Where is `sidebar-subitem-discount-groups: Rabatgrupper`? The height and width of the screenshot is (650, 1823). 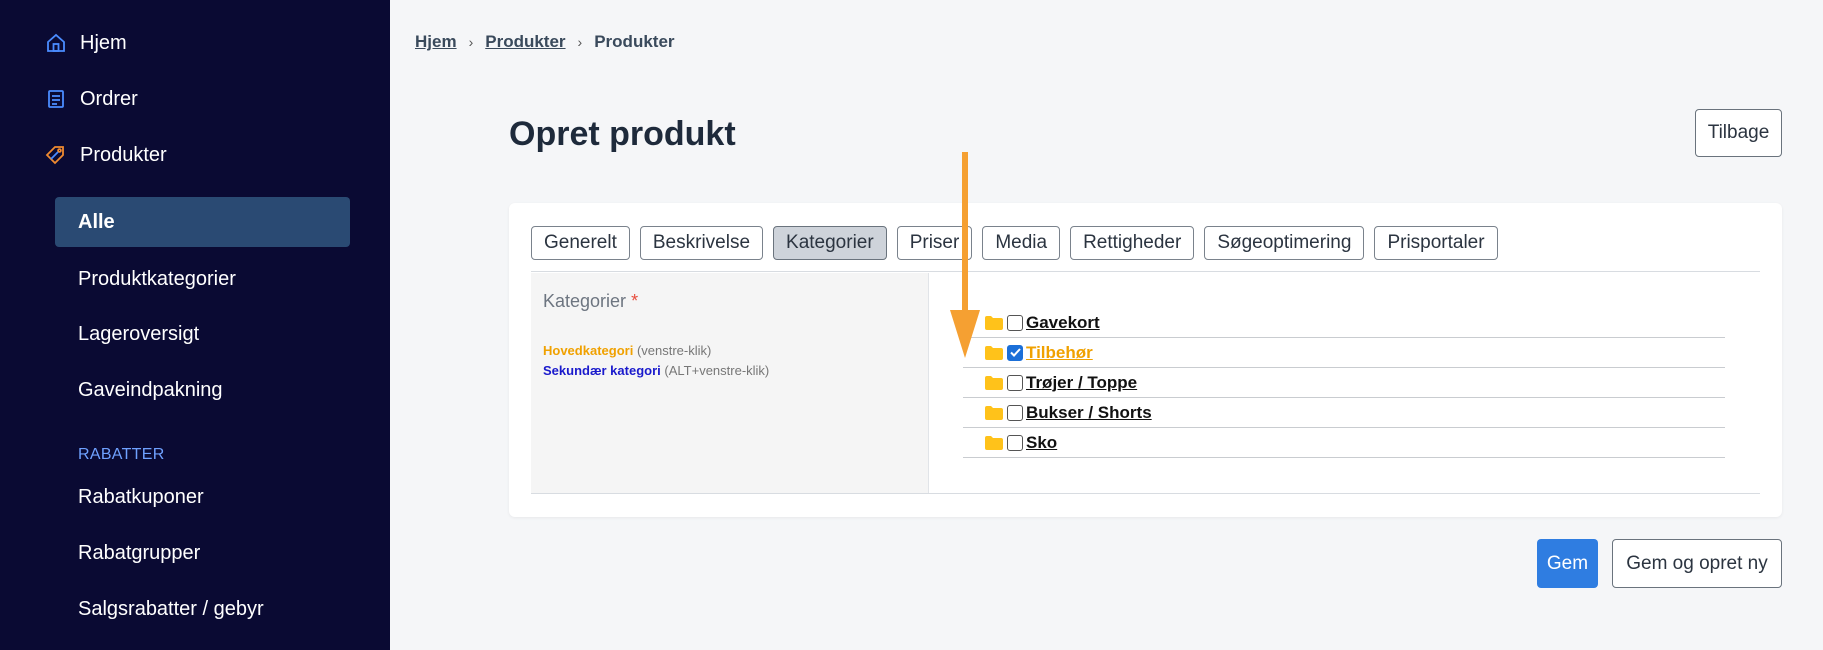 sidebar-subitem-discount-groups: Rabatgrupper is located at coordinates (139, 553).